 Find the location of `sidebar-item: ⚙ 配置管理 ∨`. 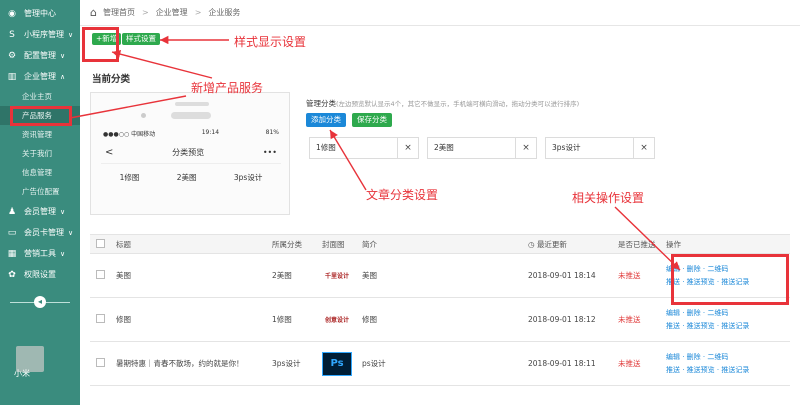

sidebar-item: ⚙ 配置管理 ∨ is located at coordinates (40, 55).